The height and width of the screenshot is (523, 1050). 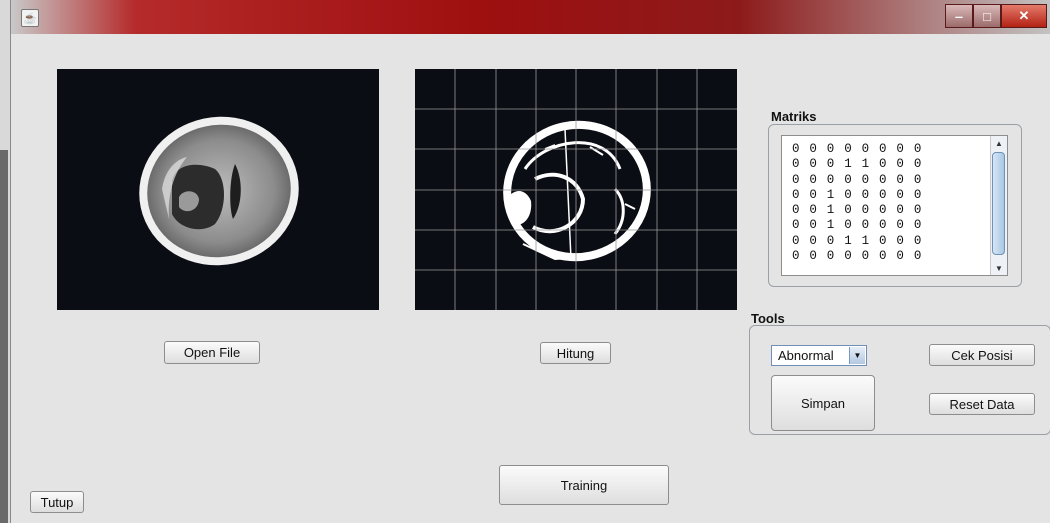 I want to click on hitung-button: Hitung, so click(x=575, y=353).